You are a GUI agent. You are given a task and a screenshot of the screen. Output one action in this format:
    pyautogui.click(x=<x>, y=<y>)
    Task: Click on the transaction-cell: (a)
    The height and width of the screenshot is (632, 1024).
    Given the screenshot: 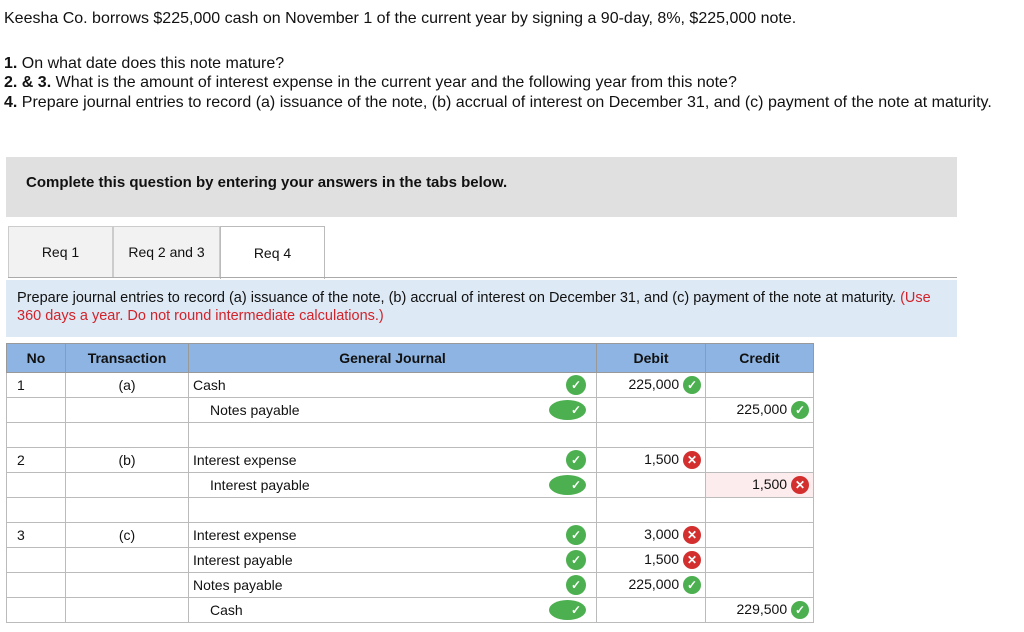 What is the action you would take?
    pyautogui.click(x=127, y=385)
    